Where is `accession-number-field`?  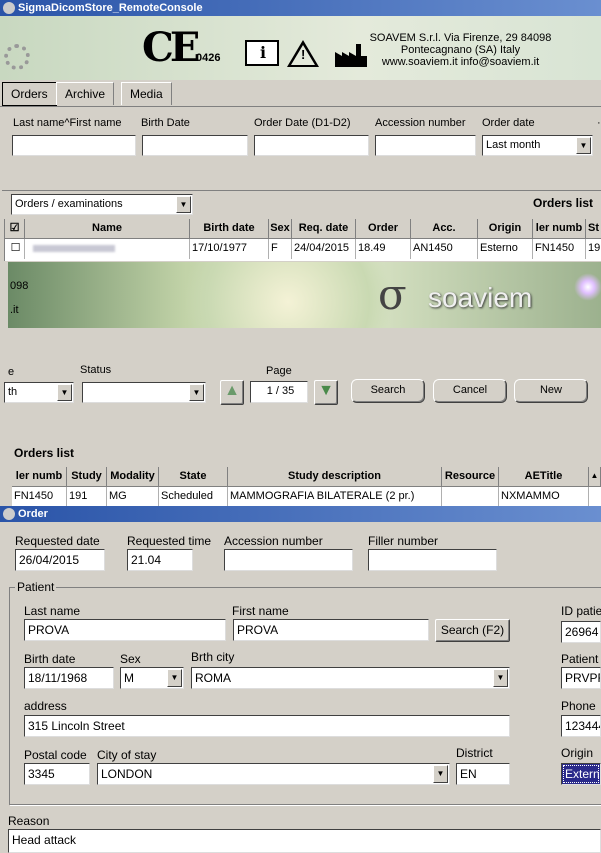
accession-number-field is located at coordinates (288, 560).